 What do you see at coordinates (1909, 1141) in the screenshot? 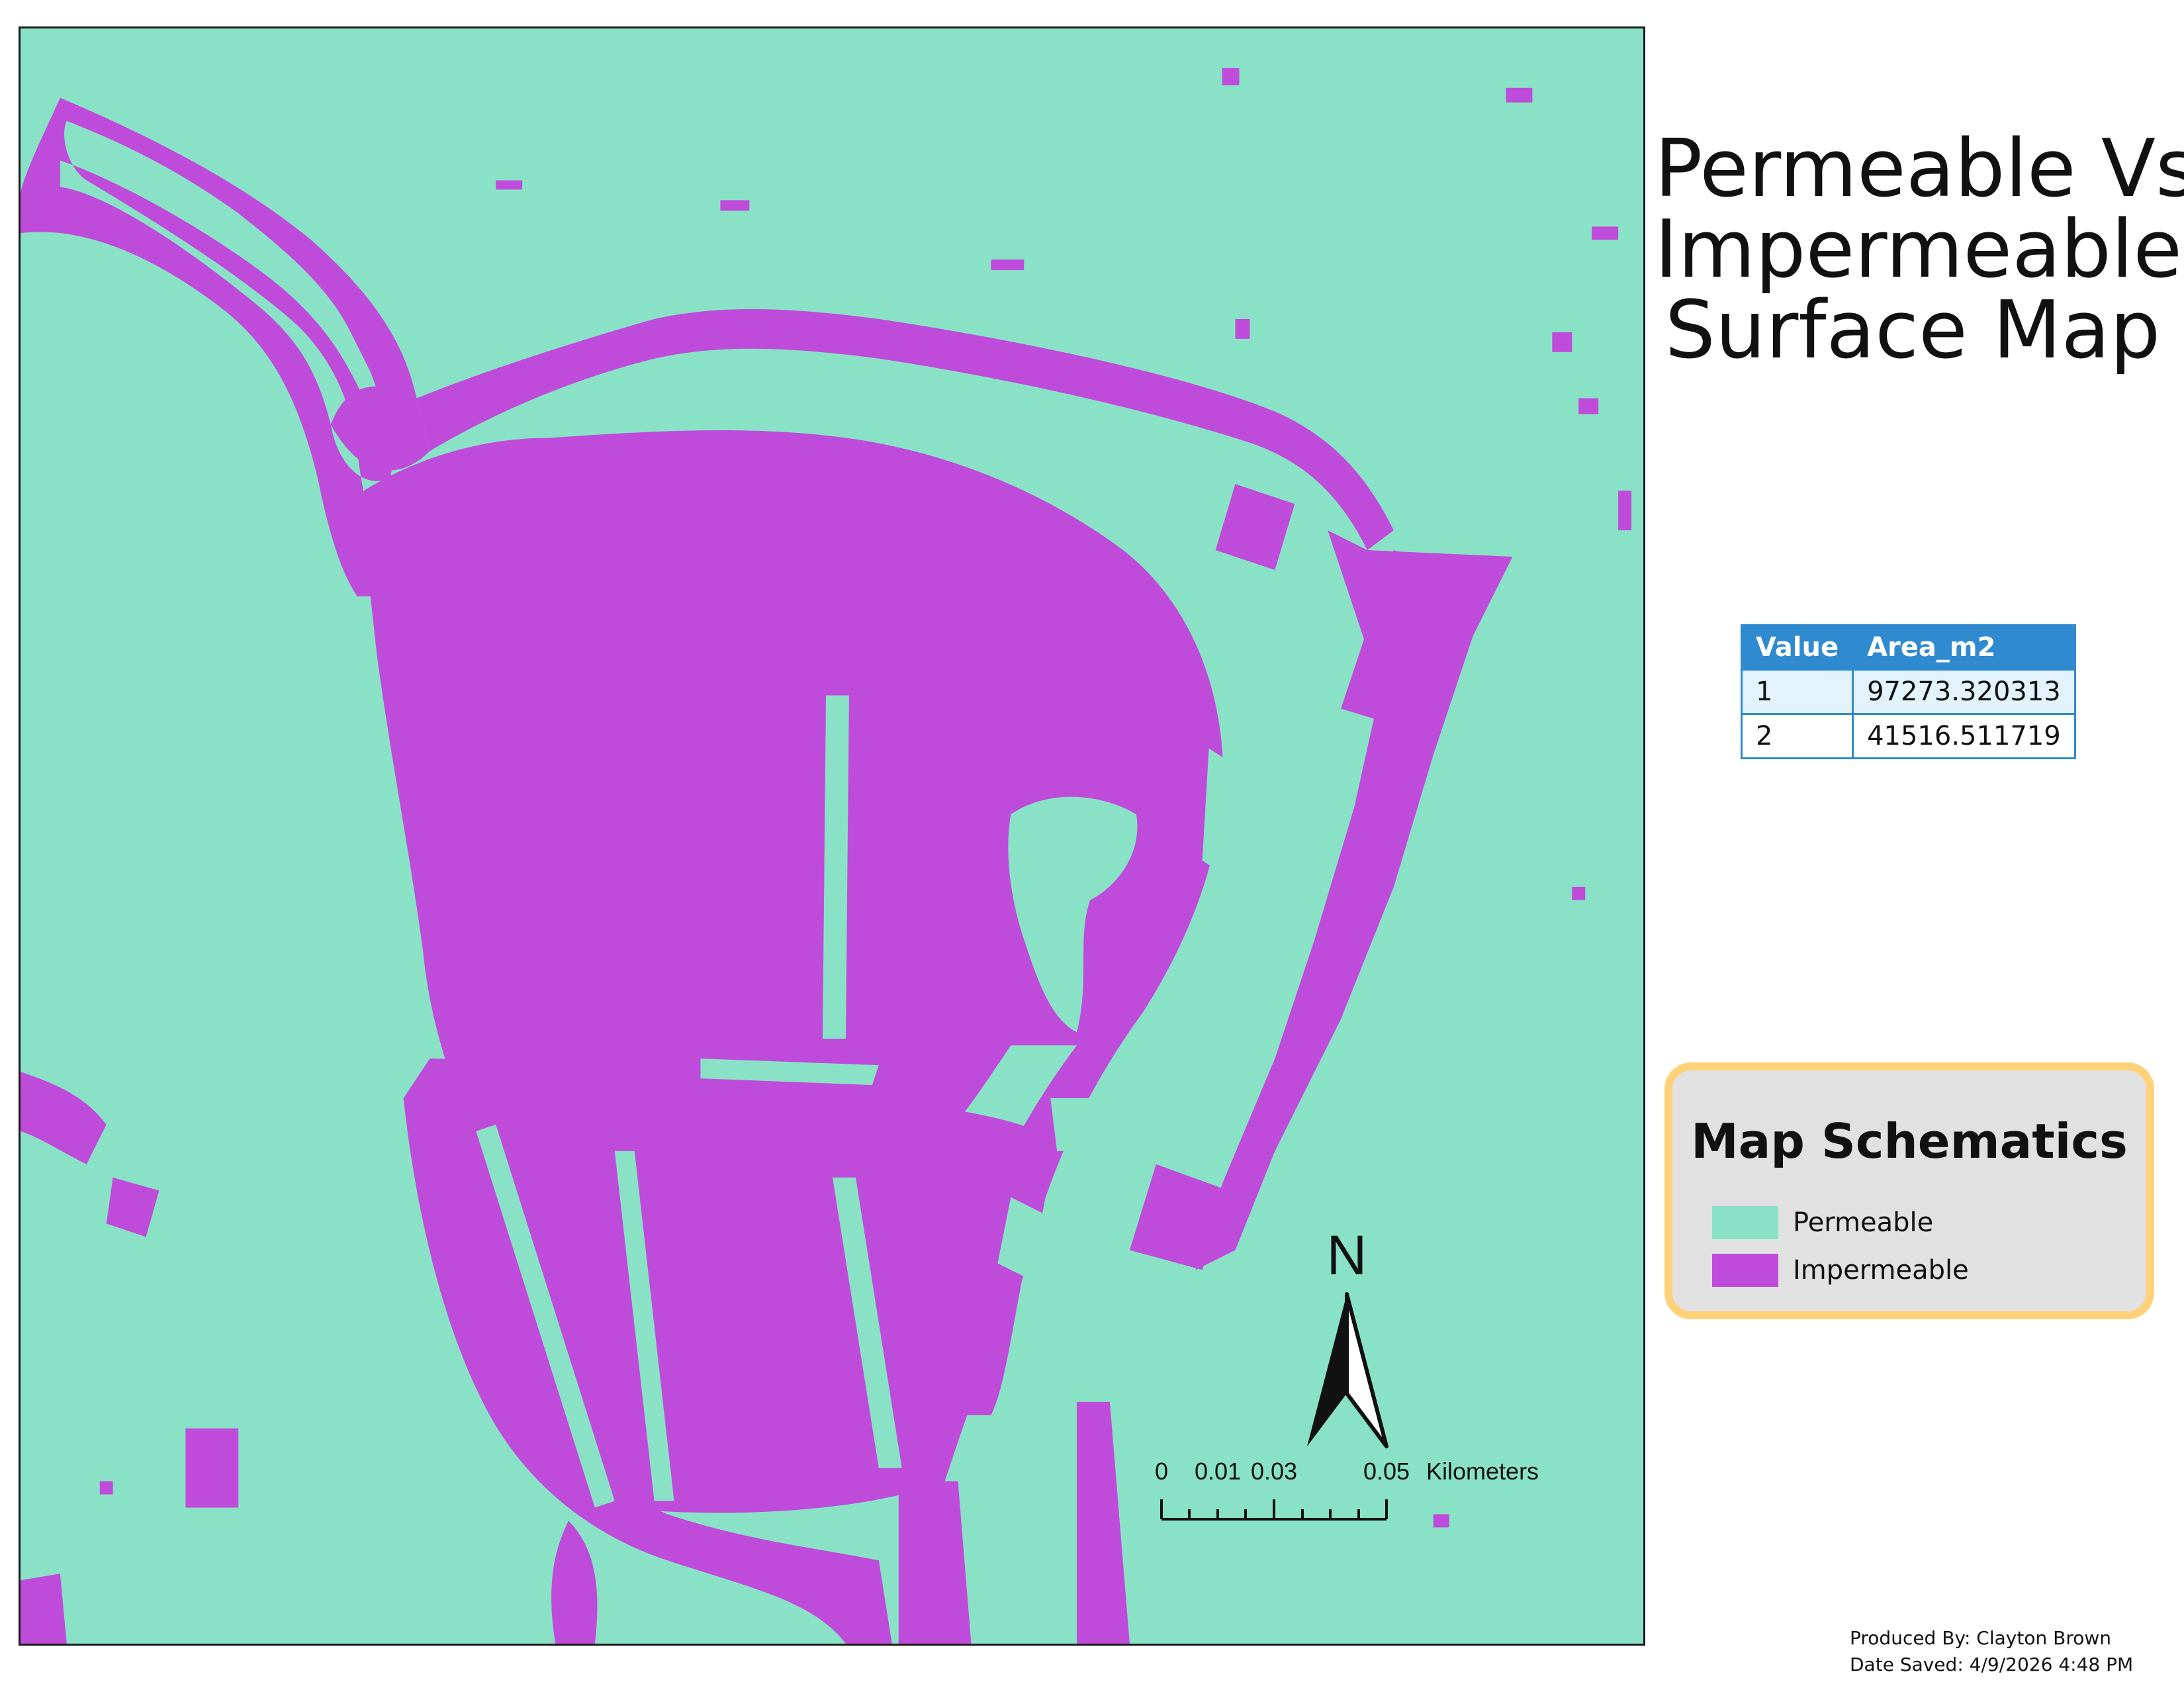
I see `legend-title: Map Schematics` at bounding box center [1909, 1141].